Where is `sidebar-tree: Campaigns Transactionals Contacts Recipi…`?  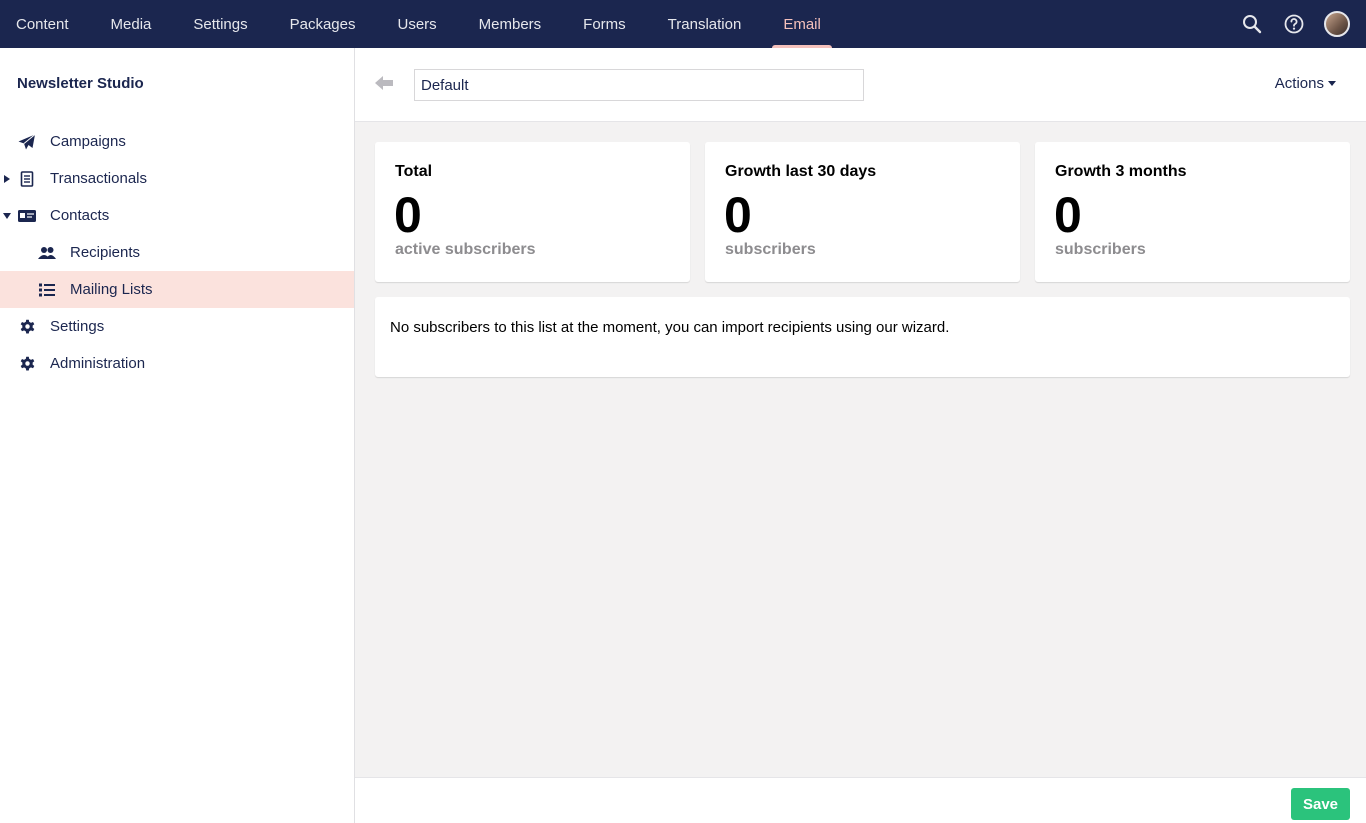 sidebar-tree: Campaigns Transactionals Contacts Recipi… is located at coordinates (177, 252).